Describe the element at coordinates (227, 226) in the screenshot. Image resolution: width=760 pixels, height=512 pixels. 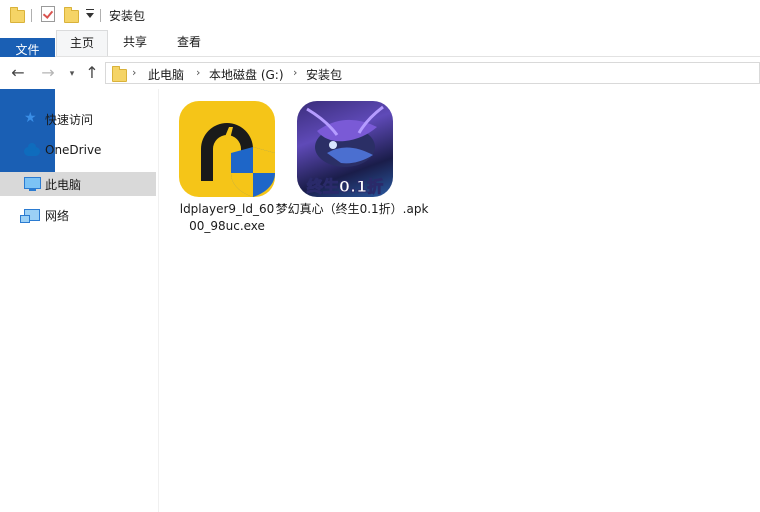
I see `file-name-line2: 00_98uc.exe` at that location.